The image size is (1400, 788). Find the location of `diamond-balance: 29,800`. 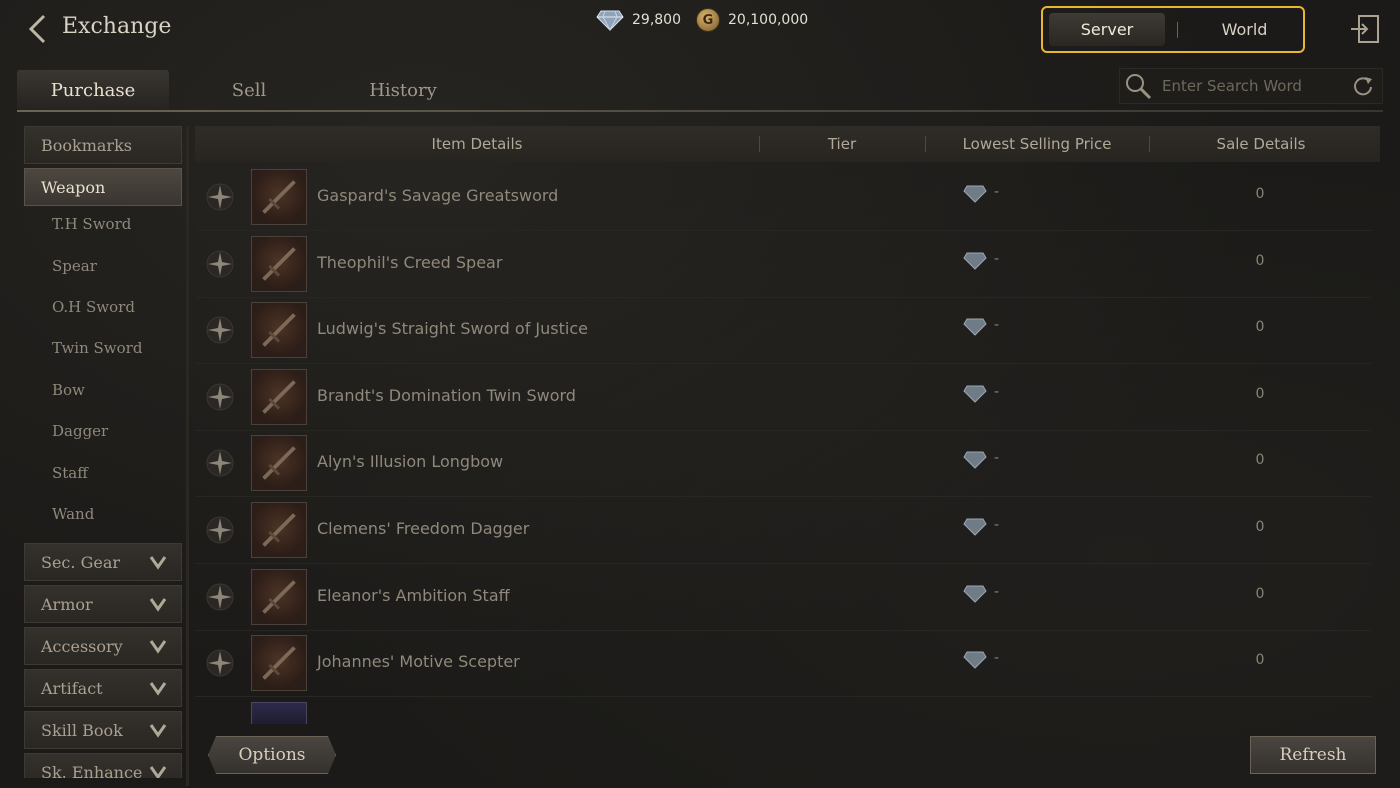

diamond-balance: 29,800 is located at coordinates (638, 20).